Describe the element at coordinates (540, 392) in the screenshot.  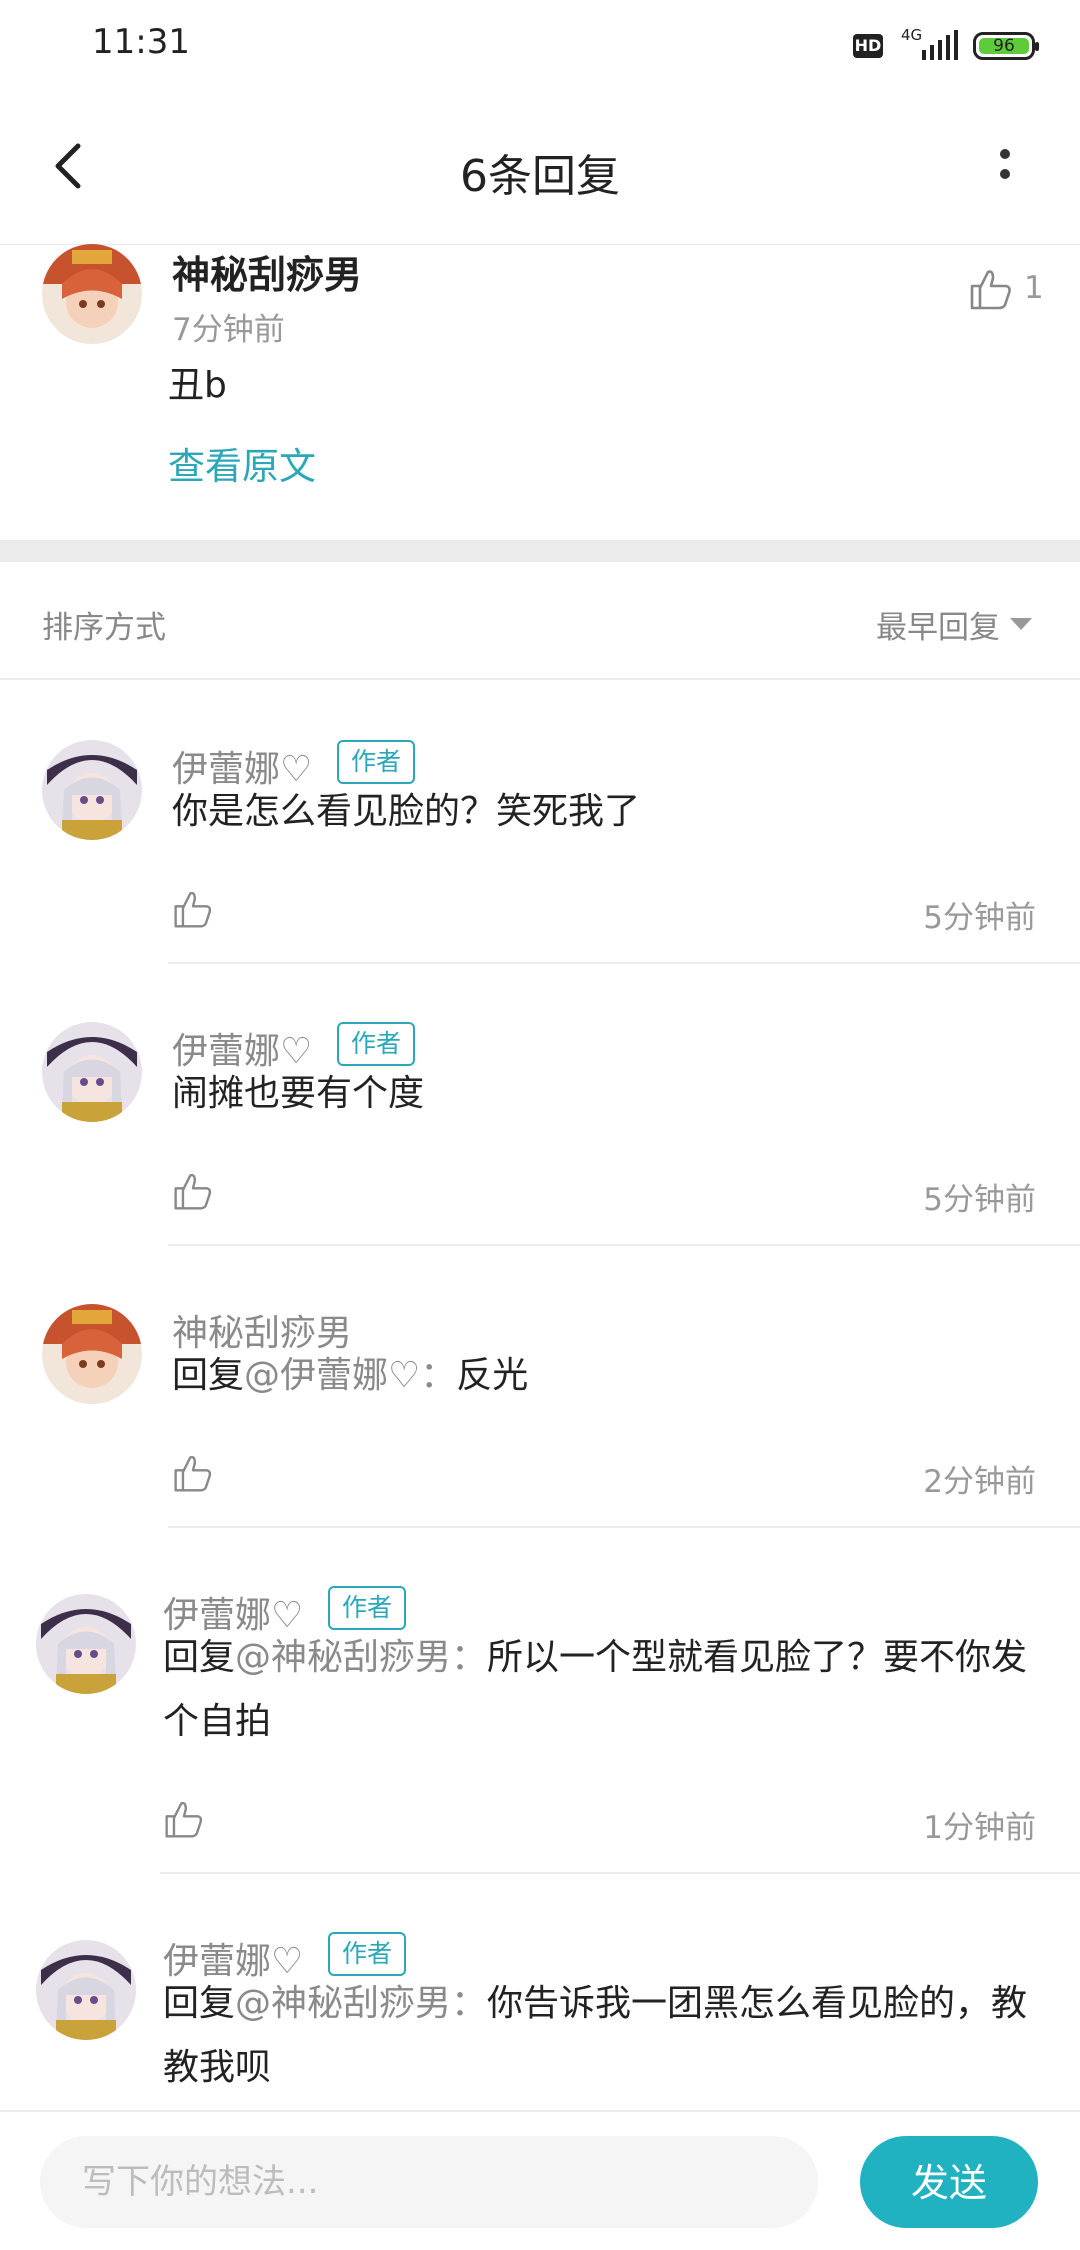
I see `original-comment: 神秘刮痧男 7分钟前 丑b 查看原文 1` at that location.